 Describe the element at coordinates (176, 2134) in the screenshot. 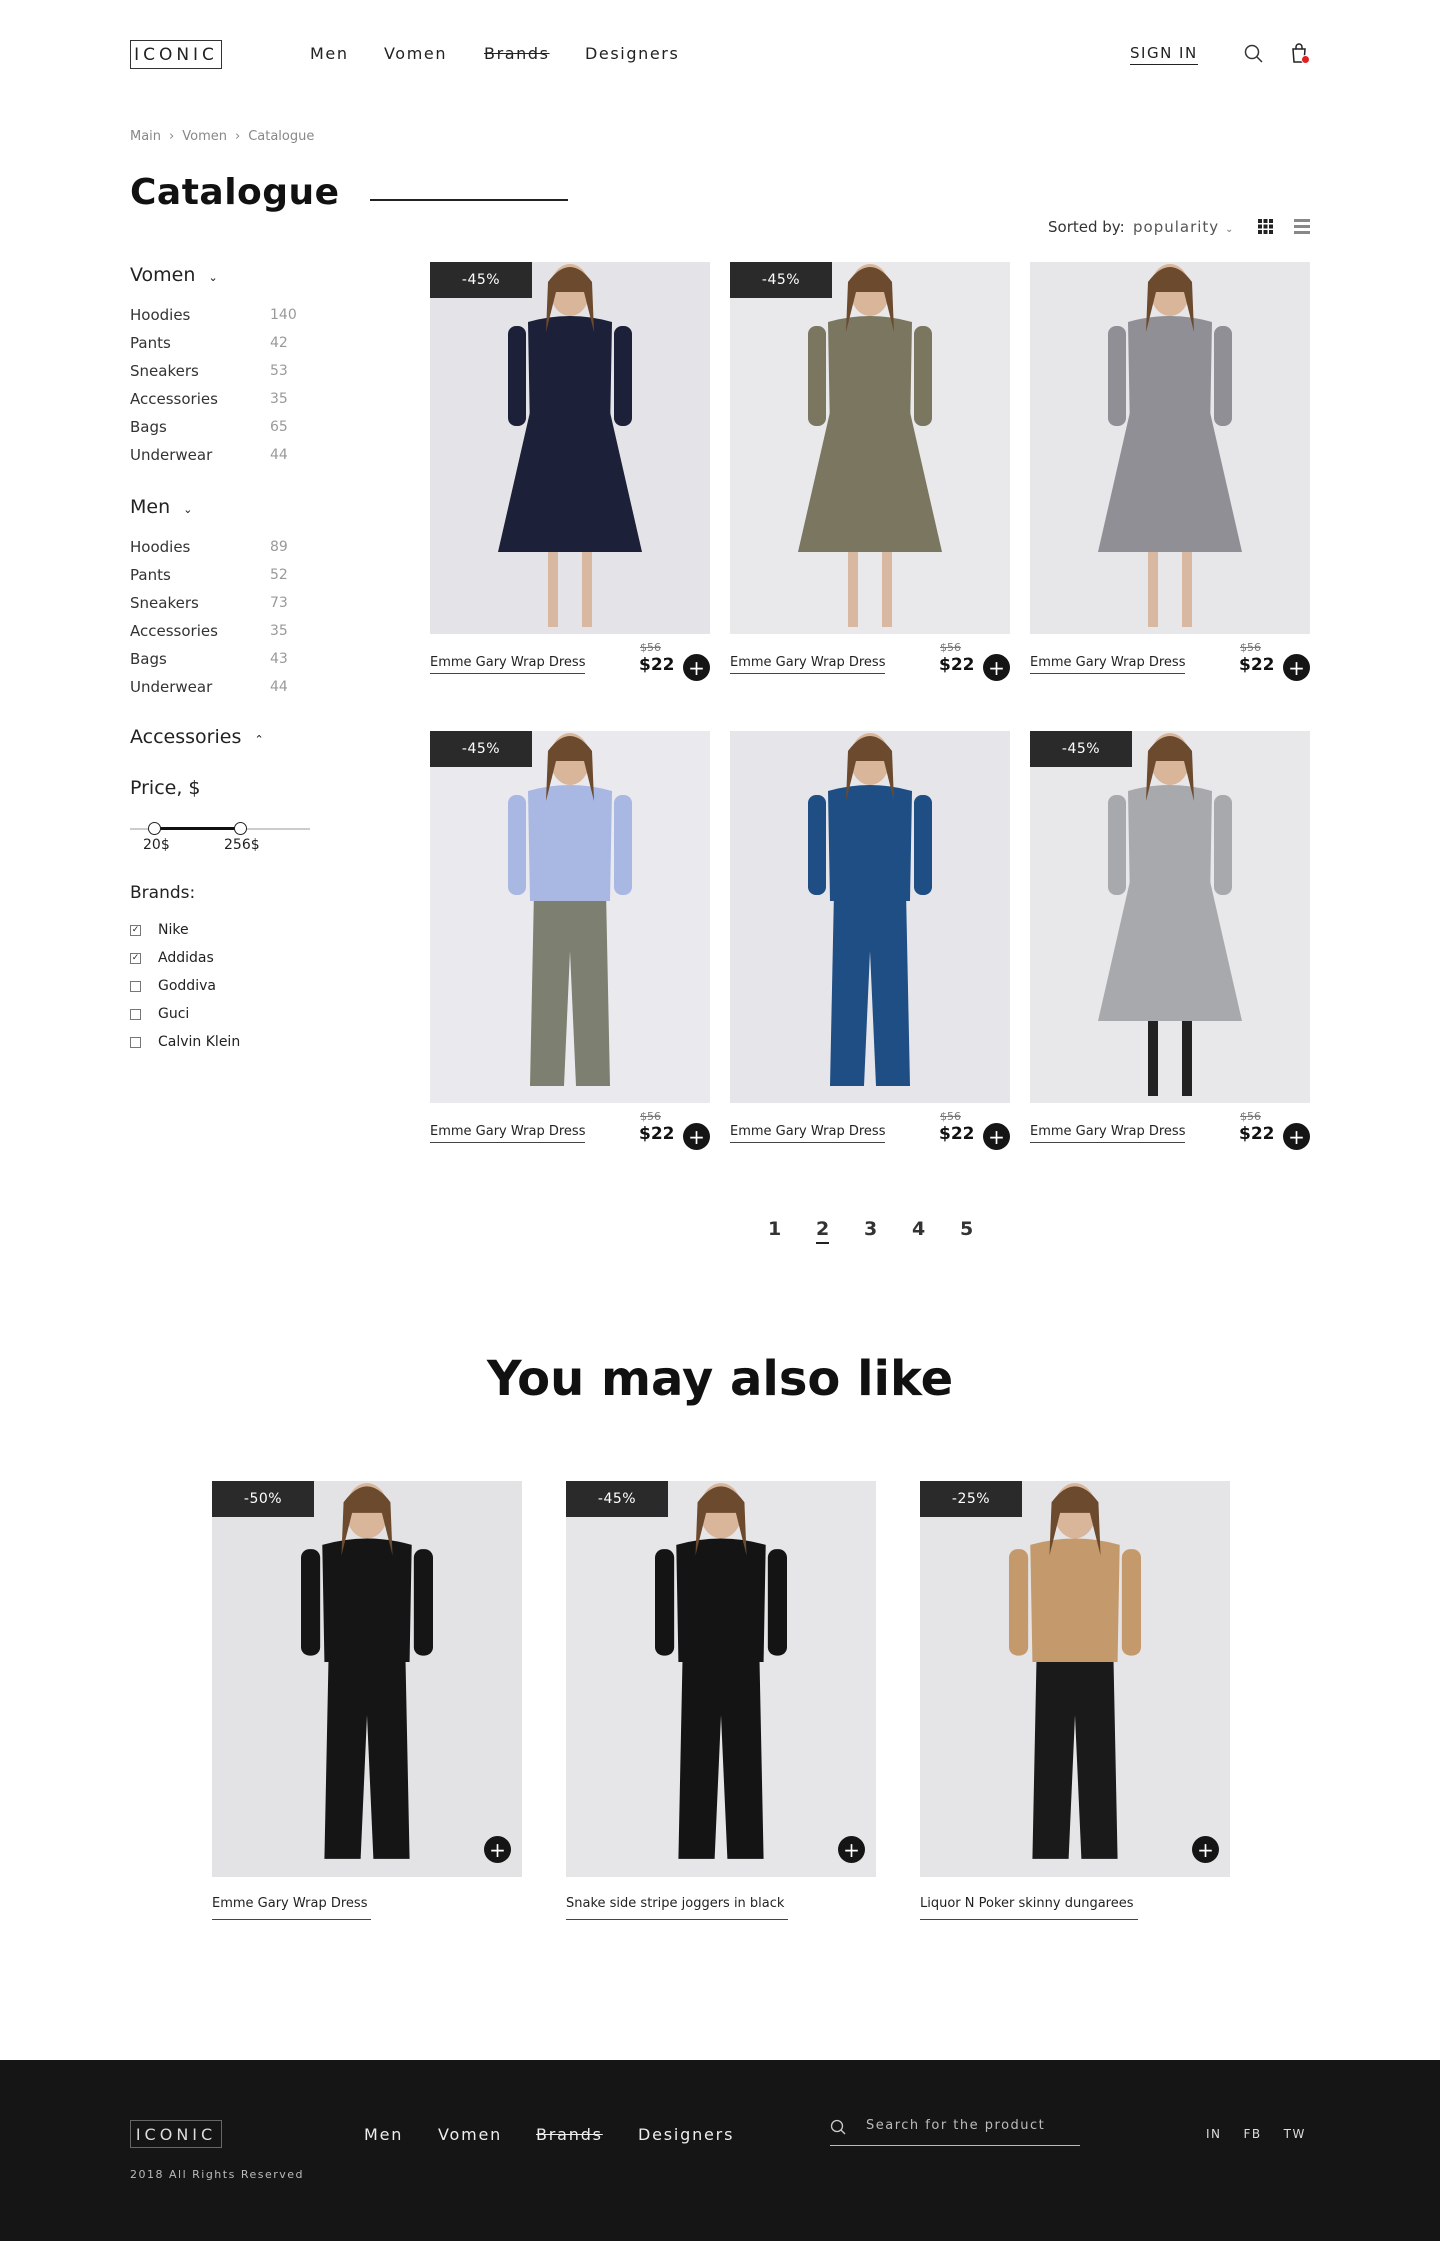

I see `footer-logo: ICONIC` at that location.